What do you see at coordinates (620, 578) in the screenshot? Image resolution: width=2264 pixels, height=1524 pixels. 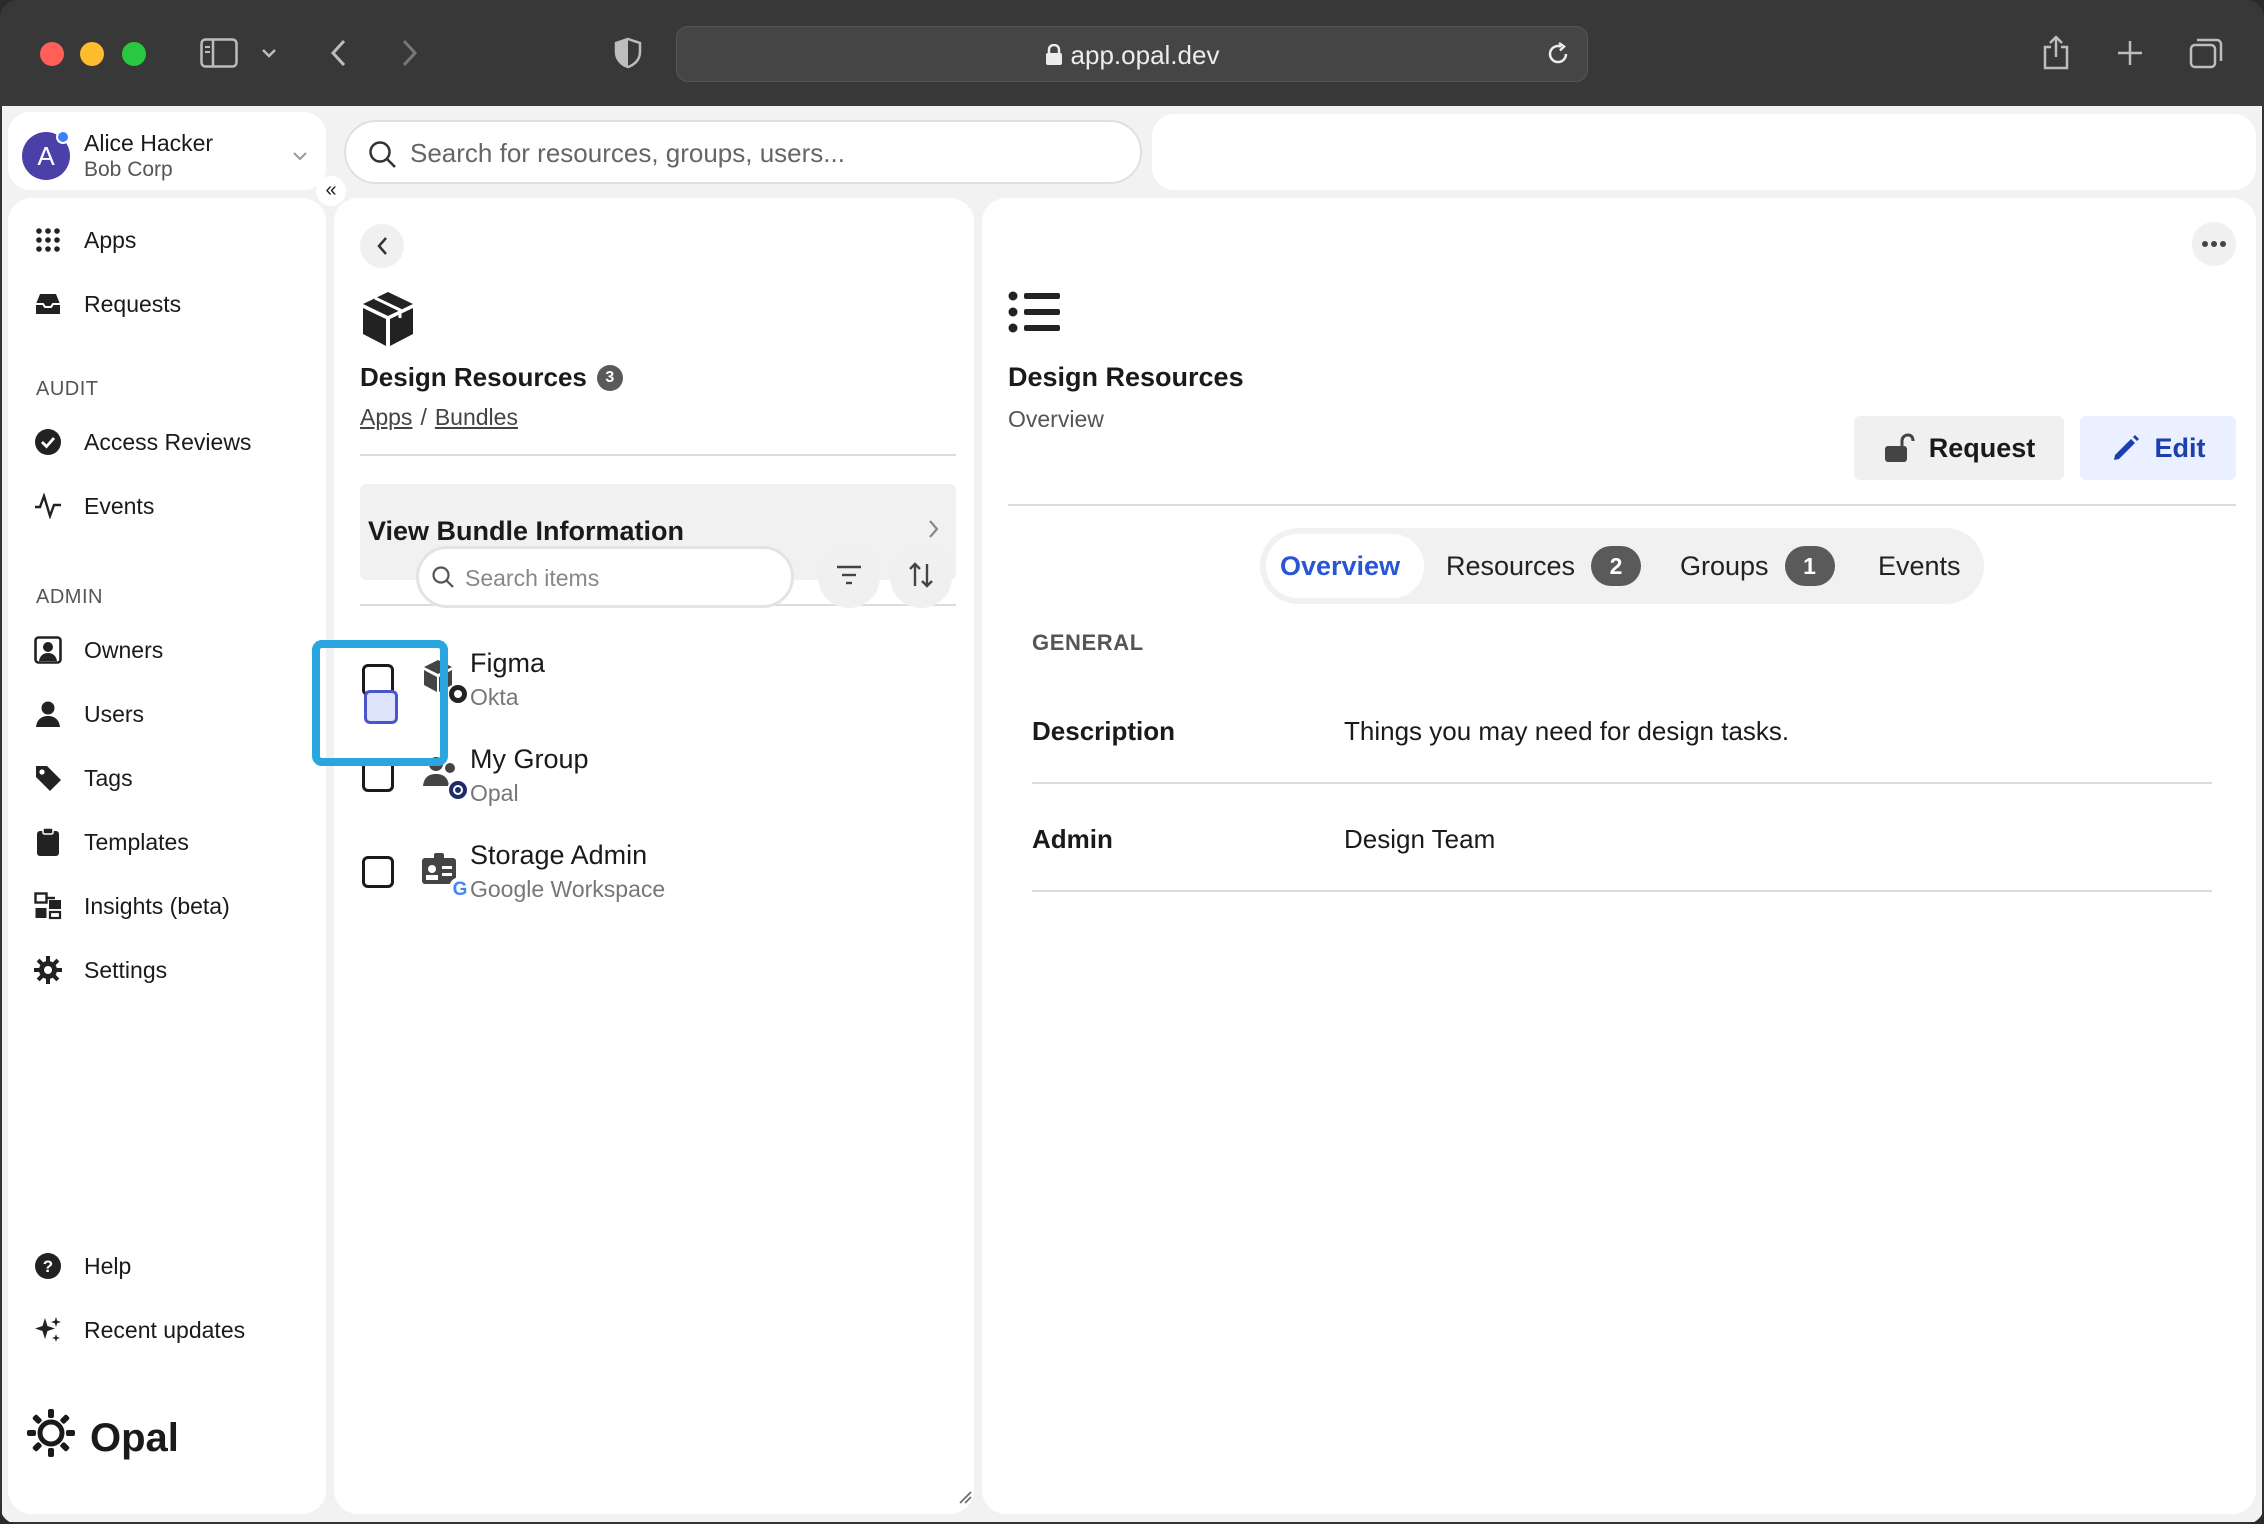 I see `item-search-input` at bounding box center [620, 578].